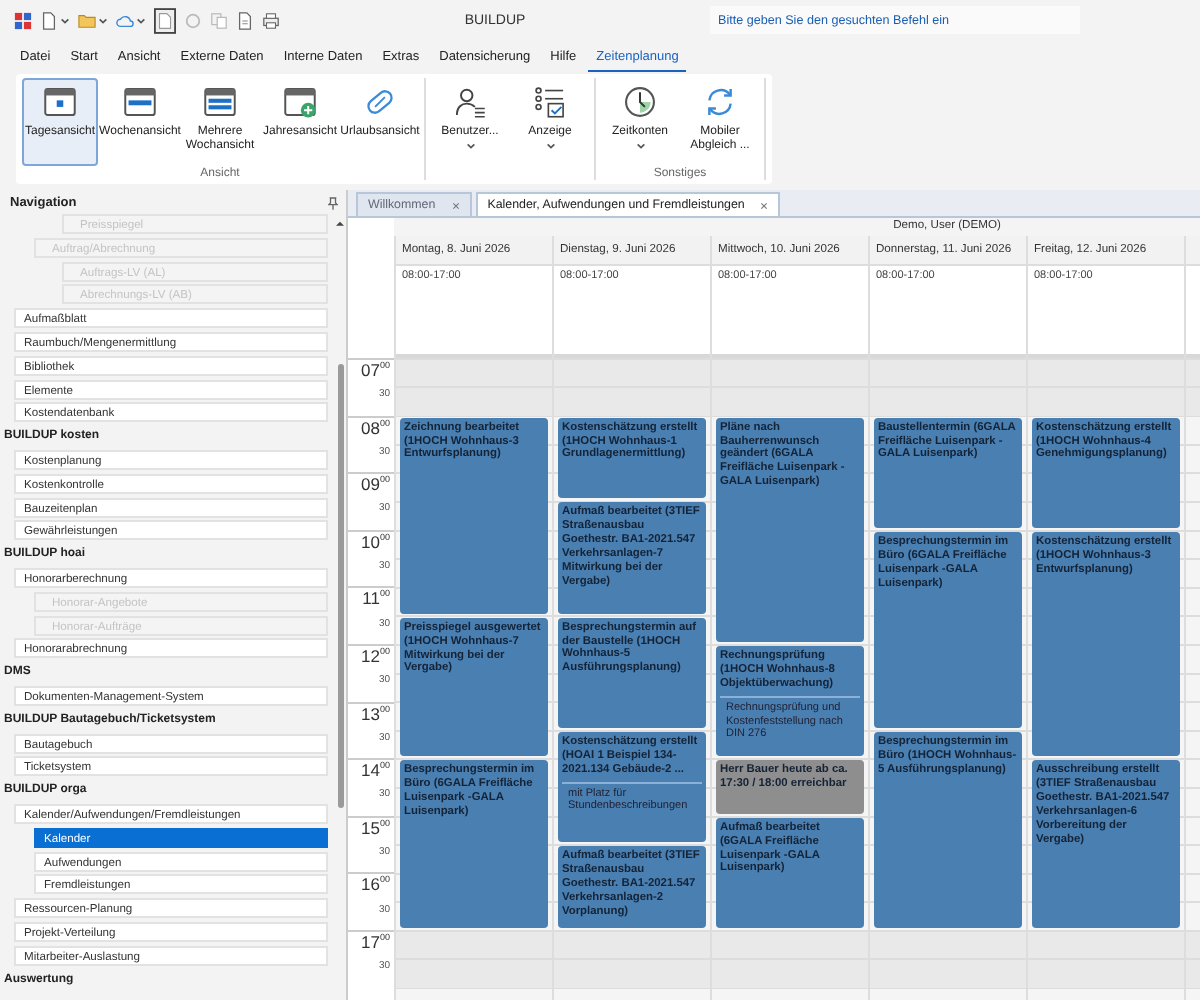  What do you see at coordinates (720, 102) in the screenshot?
I see `sync-icon` at bounding box center [720, 102].